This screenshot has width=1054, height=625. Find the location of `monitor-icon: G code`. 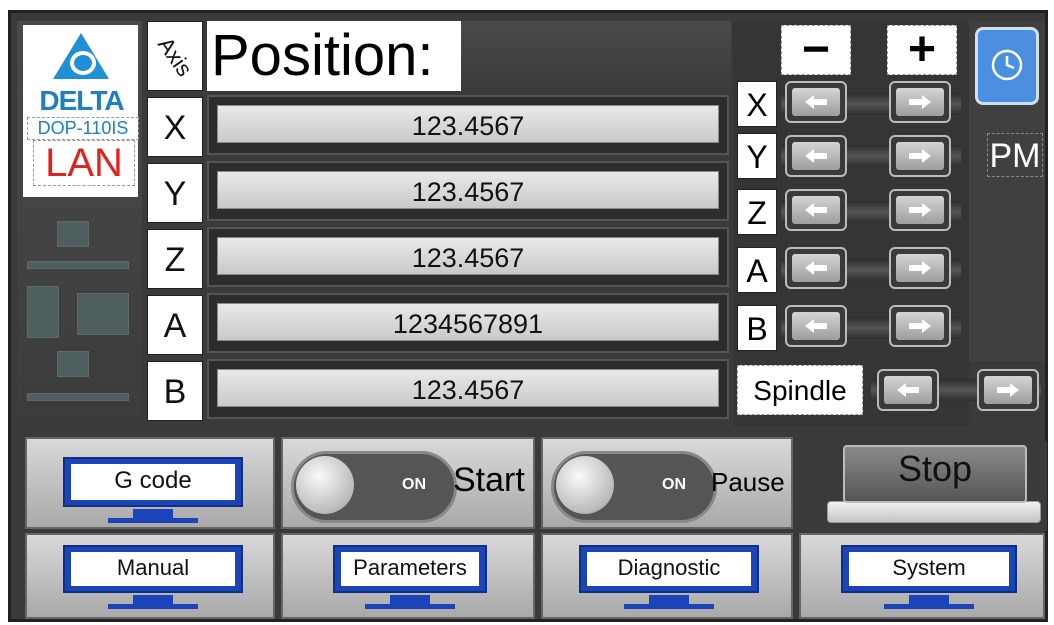

monitor-icon: G code is located at coordinates (153, 490).